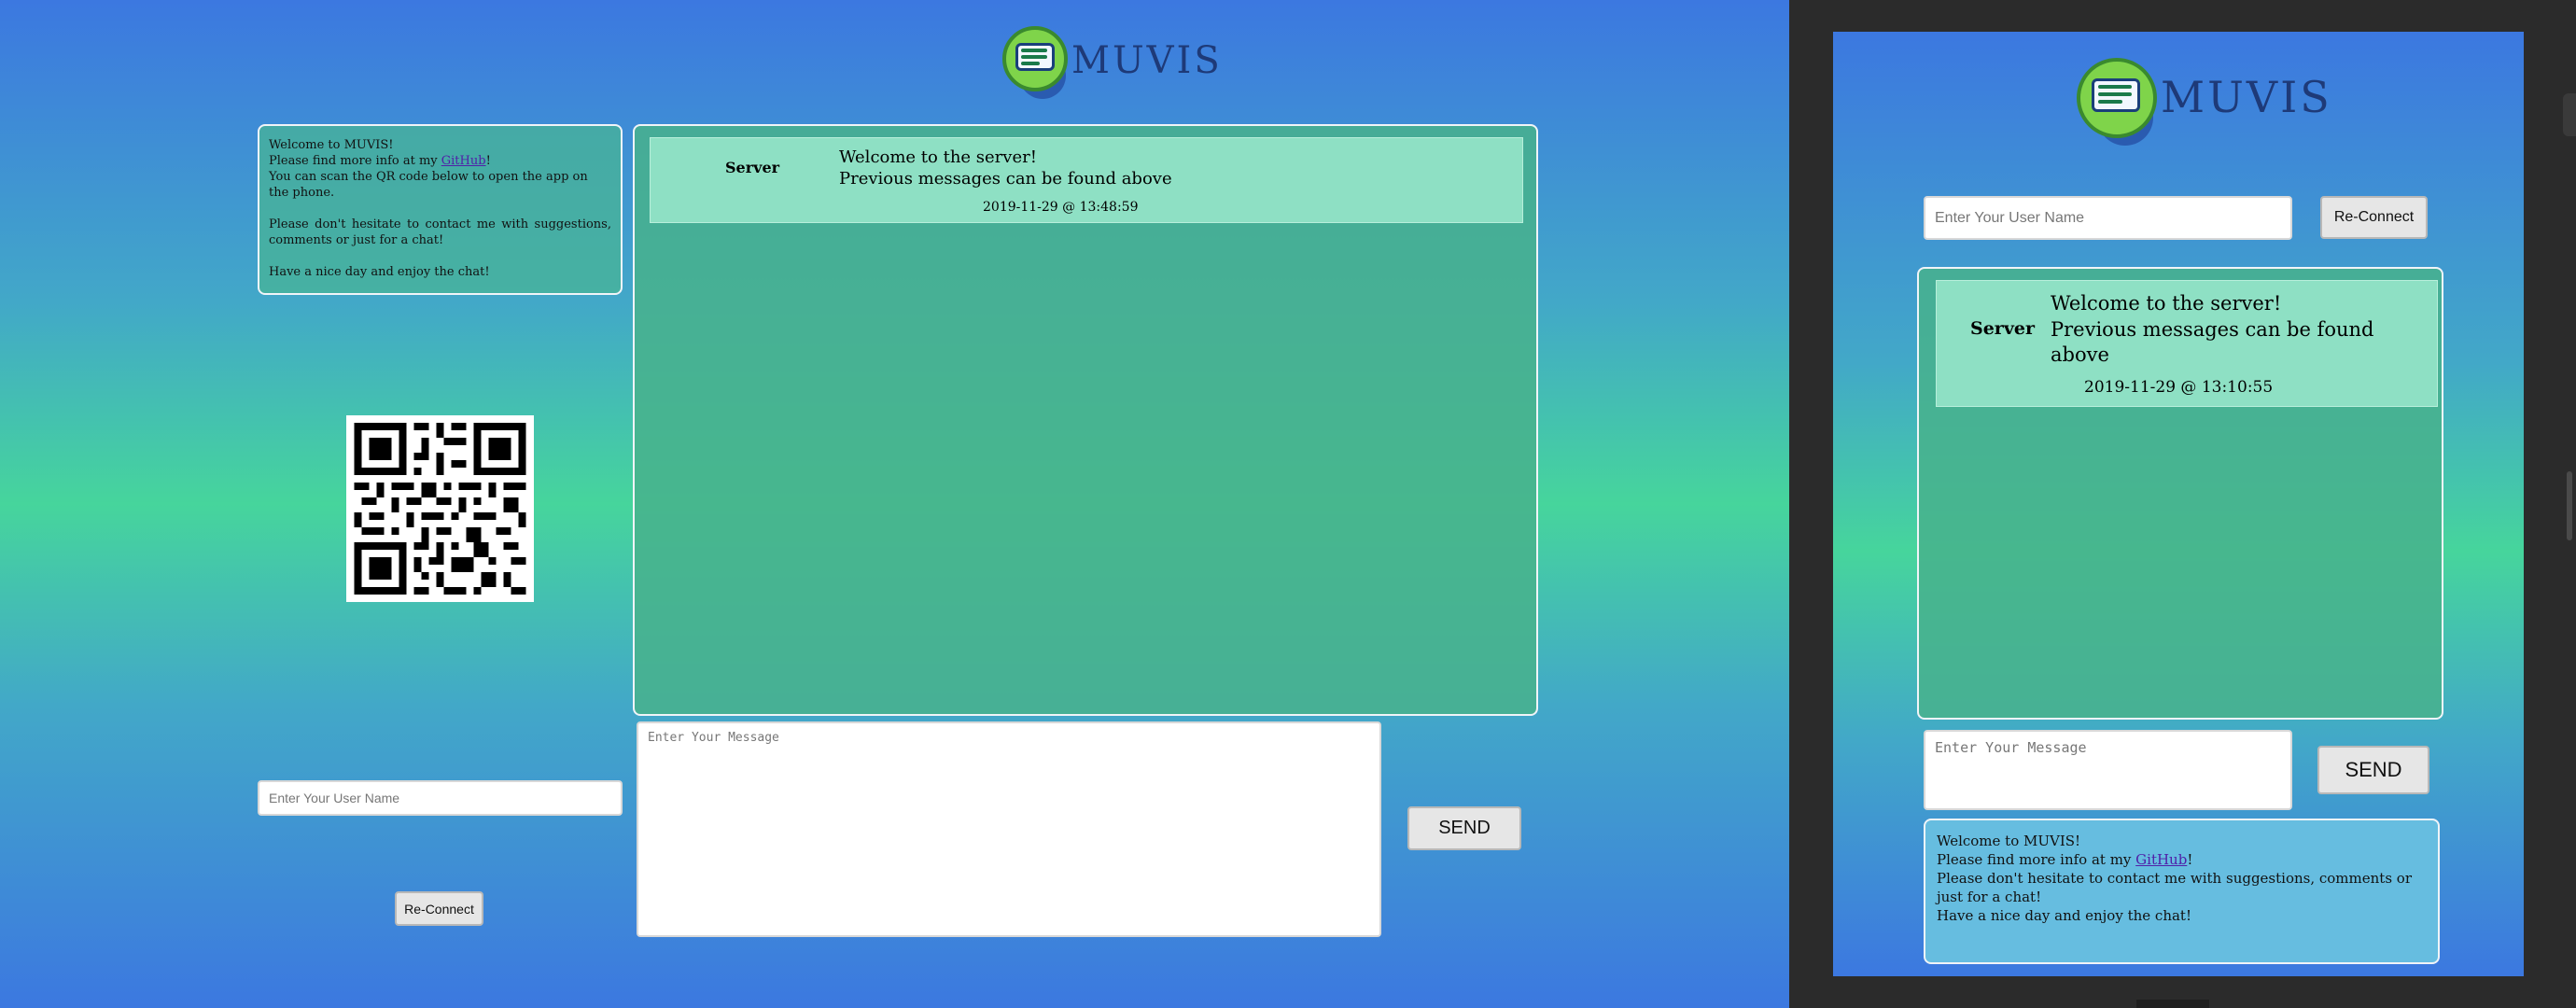 The height and width of the screenshot is (1008, 2576). I want to click on message-text-line-2: Previous messages can be found, so click(2212, 329).